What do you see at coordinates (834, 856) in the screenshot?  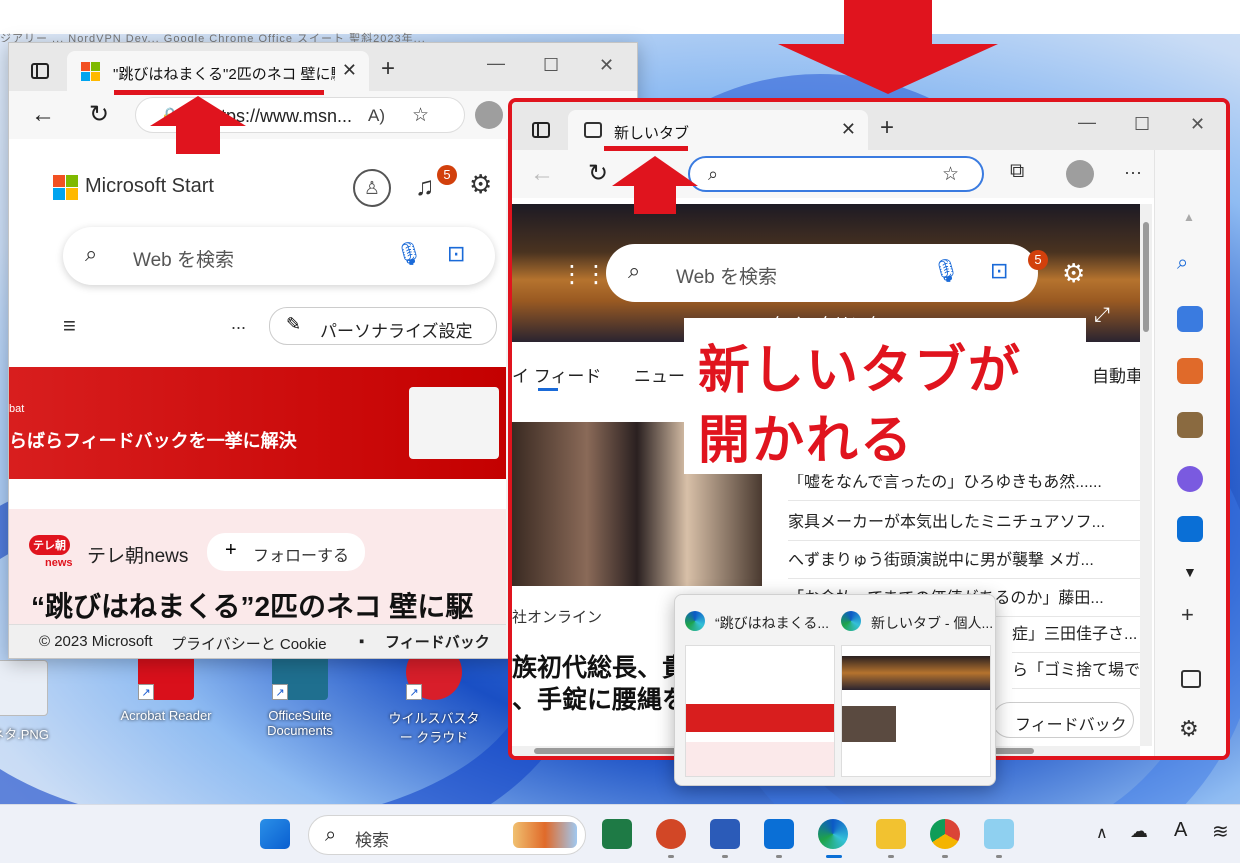 I see `active-indicator` at bounding box center [834, 856].